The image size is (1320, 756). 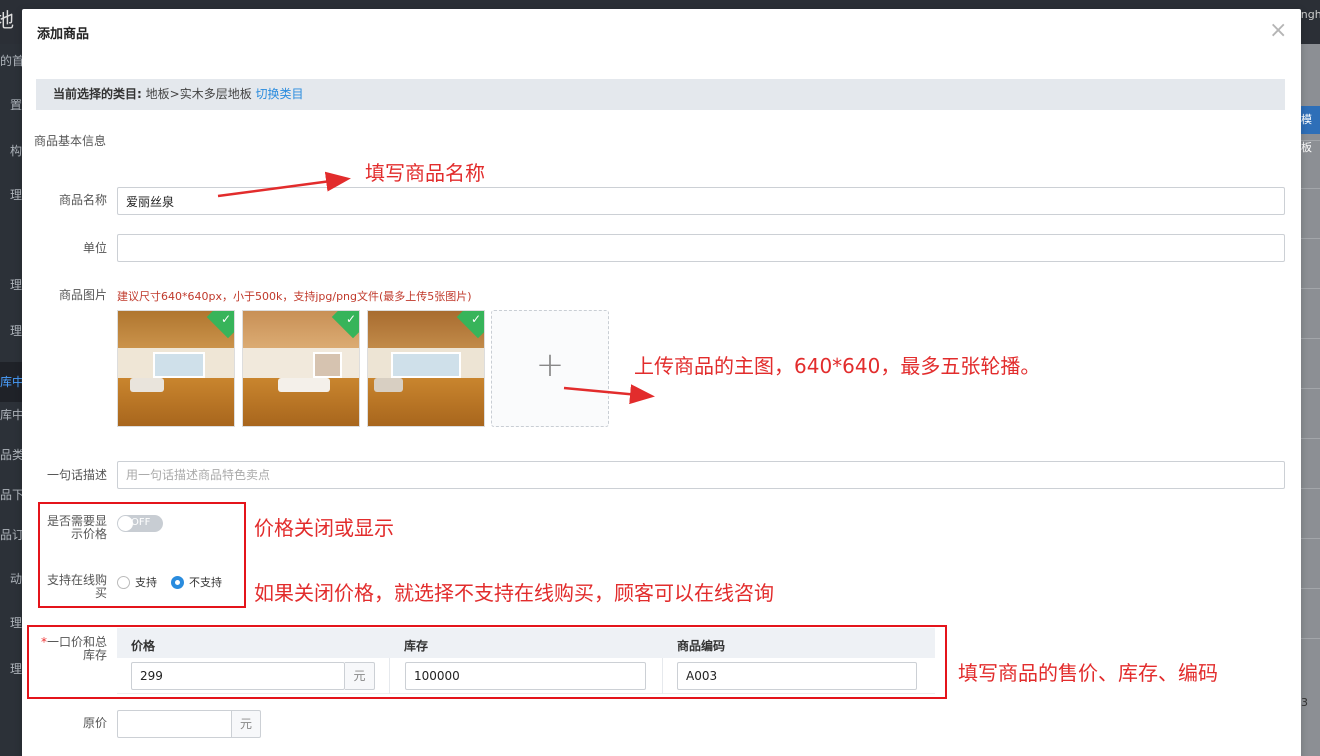 I want to click on product-name-label: 商品名称, so click(x=82, y=200).